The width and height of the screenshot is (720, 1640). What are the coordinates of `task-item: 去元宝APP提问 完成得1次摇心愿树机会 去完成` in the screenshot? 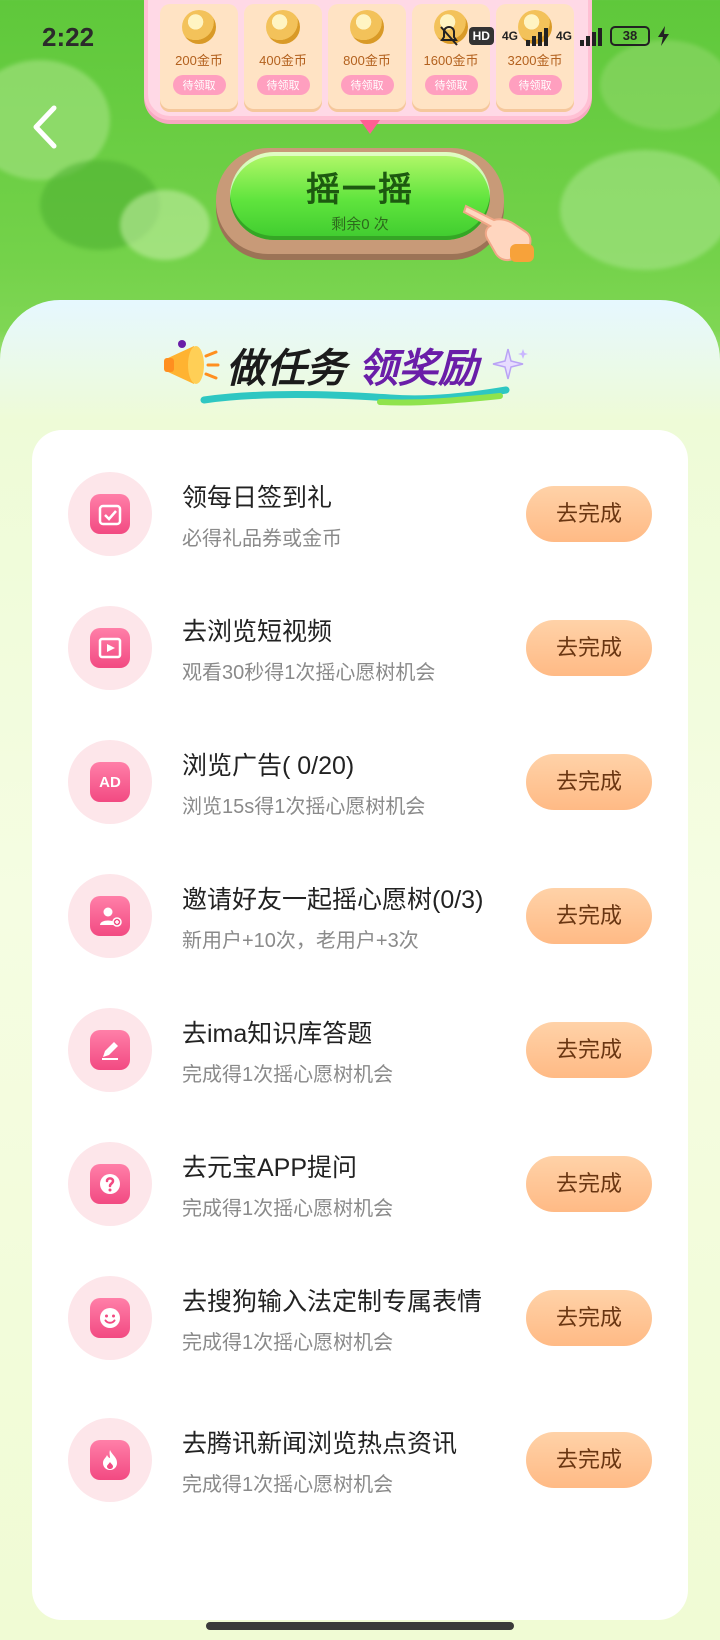 It's located at (360, 1212).